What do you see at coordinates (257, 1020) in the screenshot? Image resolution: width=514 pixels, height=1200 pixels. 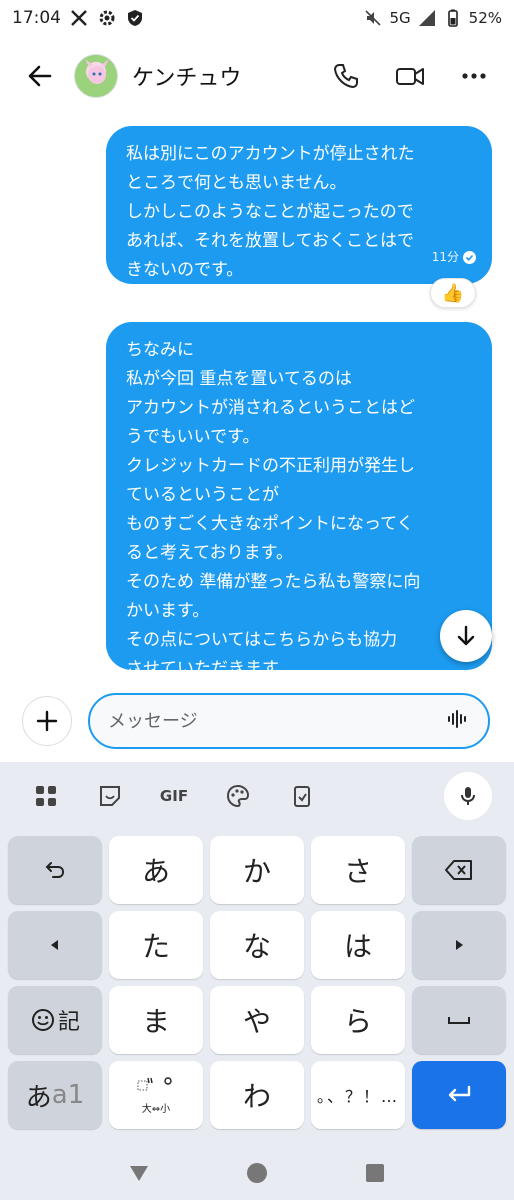 I see `key-ya: や` at bounding box center [257, 1020].